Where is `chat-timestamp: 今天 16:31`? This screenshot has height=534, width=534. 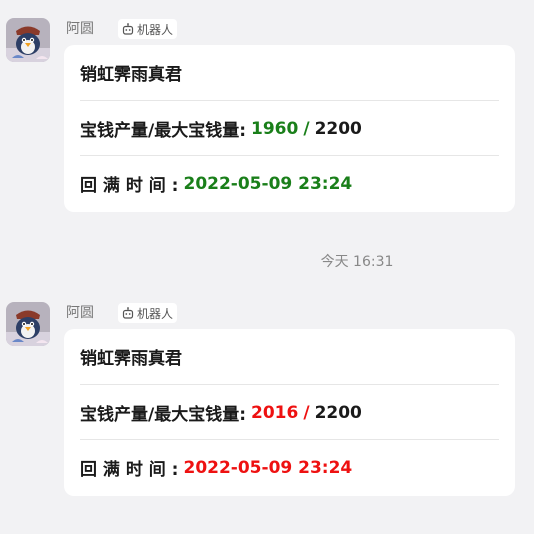 chat-timestamp: 今天 16:31 is located at coordinates (357, 262).